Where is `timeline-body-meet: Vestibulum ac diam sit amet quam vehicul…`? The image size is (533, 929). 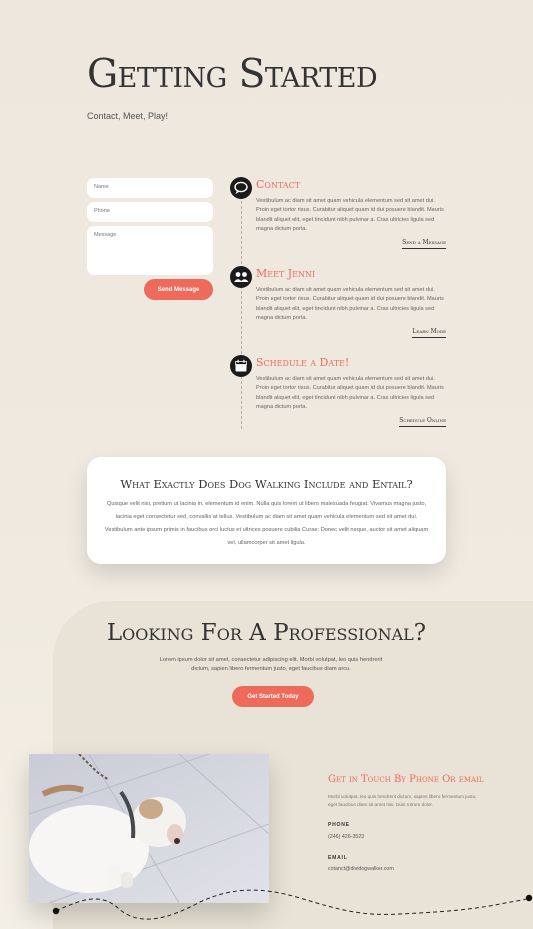 timeline-body-meet: Vestibulum ac diam sit amet quam vehicul… is located at coordinates (350, 304).